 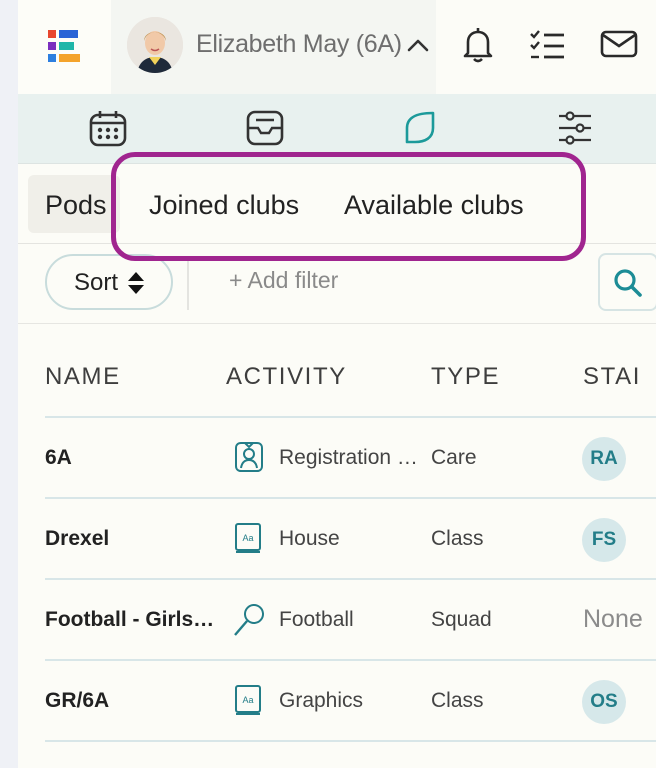 I want to click on tab-pods-label: Pods, so click(x=76, y=205).